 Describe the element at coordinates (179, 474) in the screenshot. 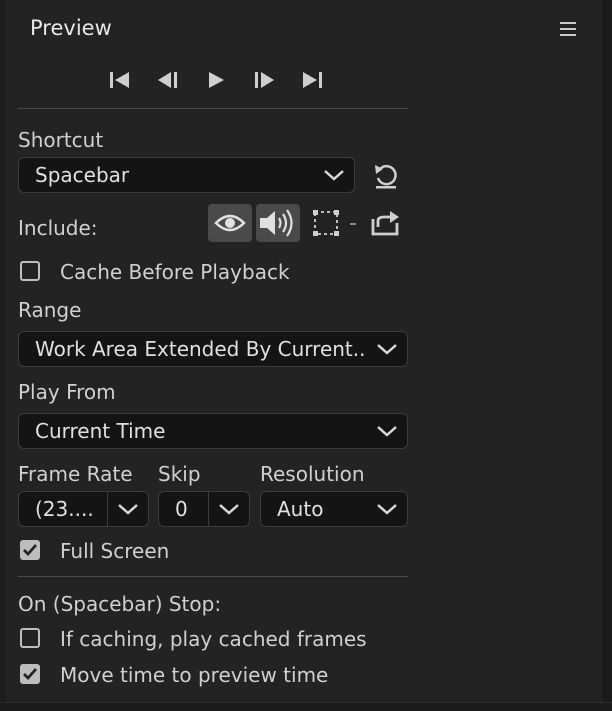

I see `skip-label: Skip` at that location.